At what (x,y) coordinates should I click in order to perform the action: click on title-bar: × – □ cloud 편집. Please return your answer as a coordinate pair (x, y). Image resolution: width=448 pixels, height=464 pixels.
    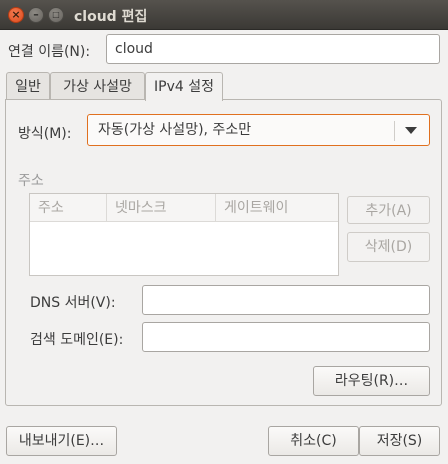
    Looking at the image, I should click on (224, 15).